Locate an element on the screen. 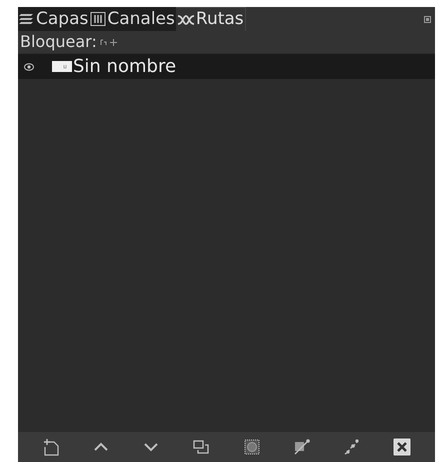 The width and height of the screenshot is (440, 462). path-row: Sin nombre is located at coordinates (226, 66).